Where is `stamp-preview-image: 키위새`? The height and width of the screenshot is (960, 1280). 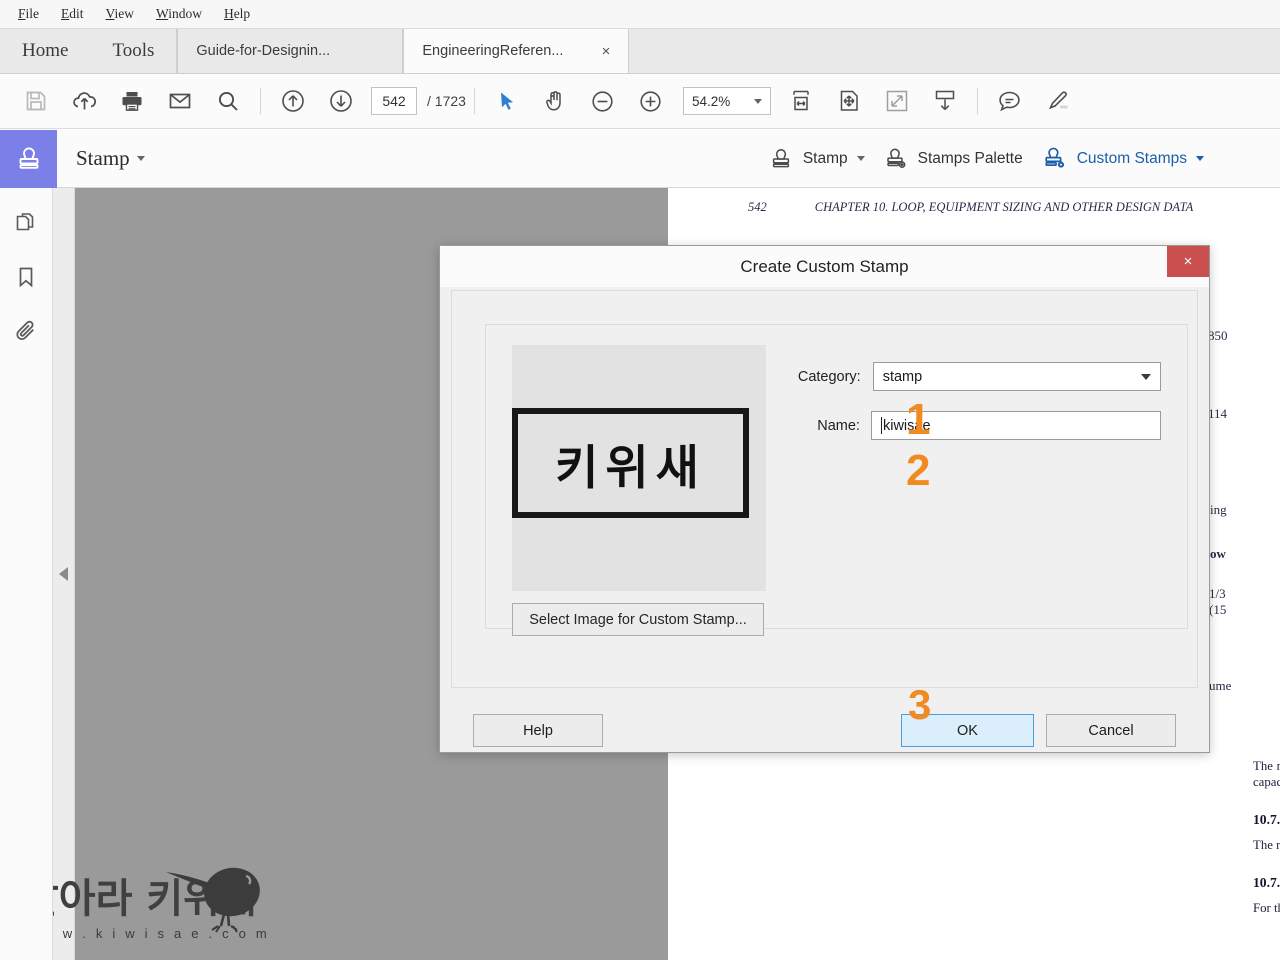
stamp-preview-image: 키위새 is located at coordinates (630, 463).